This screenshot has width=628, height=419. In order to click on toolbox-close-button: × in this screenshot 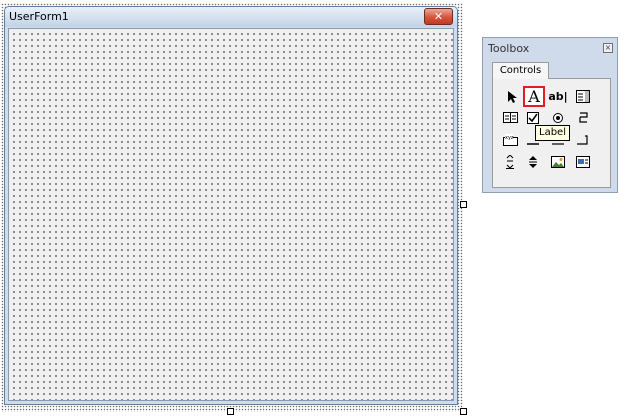, I will do `click(608, 48)`.